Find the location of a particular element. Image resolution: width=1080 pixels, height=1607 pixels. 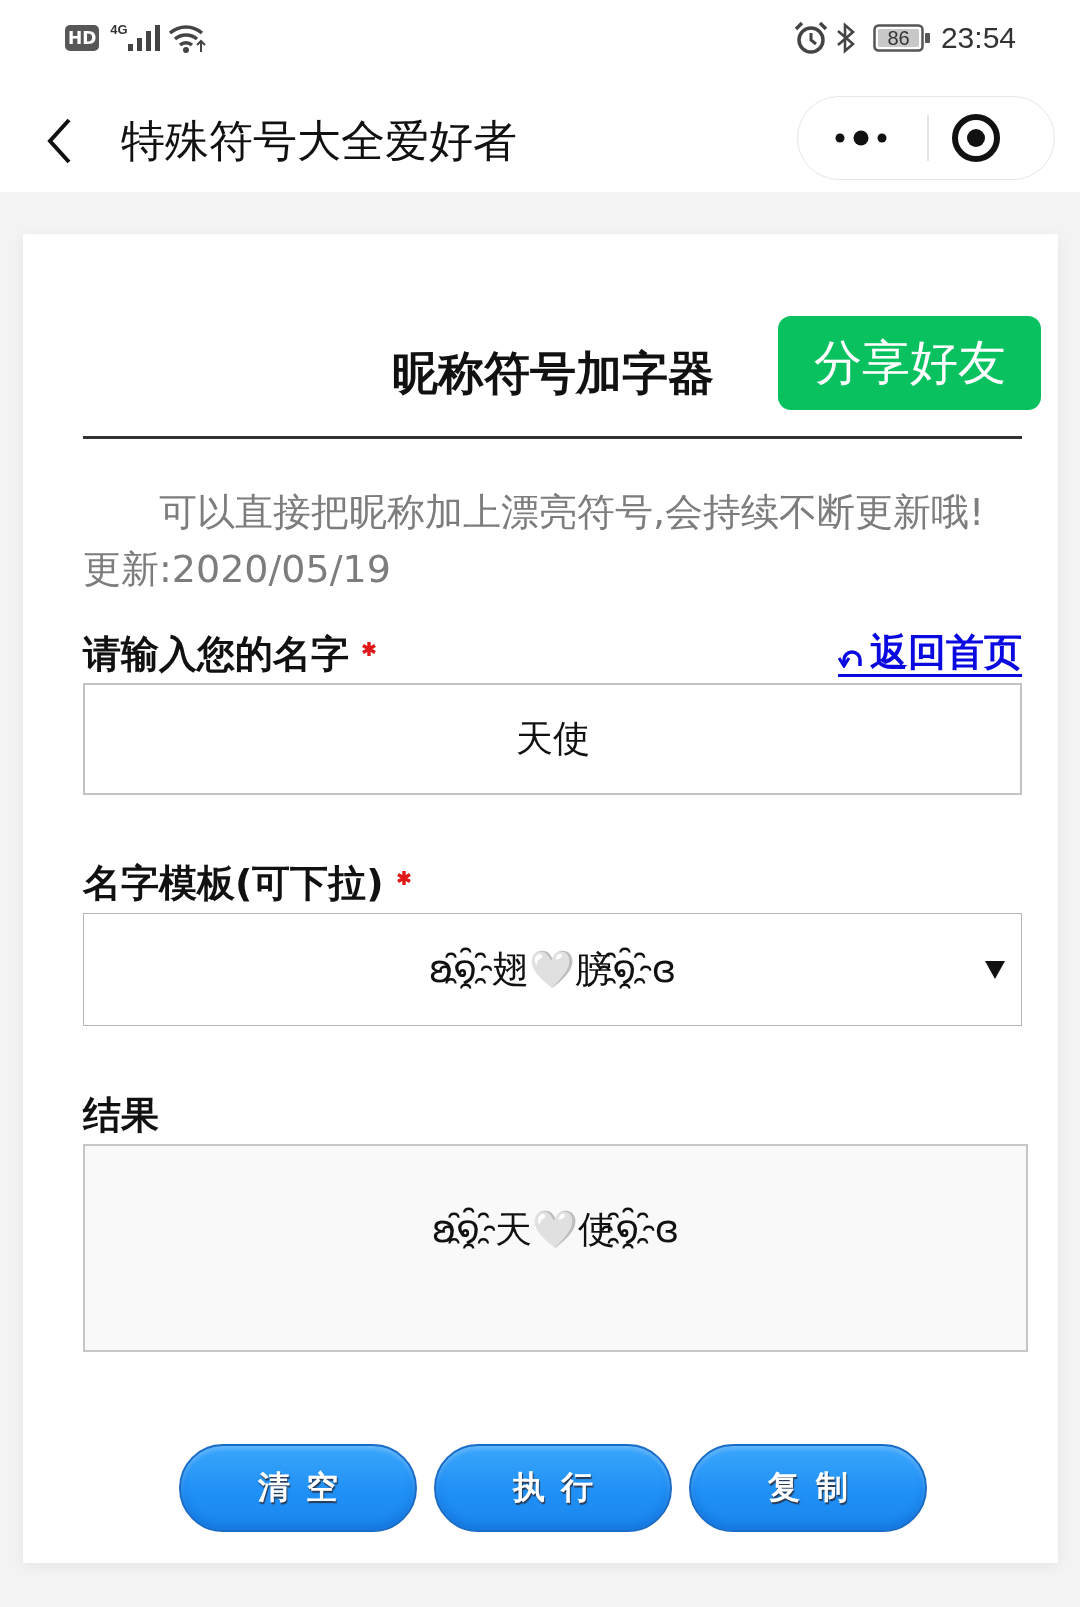

action-button: 复制 is located at coordinates (807, 1488).